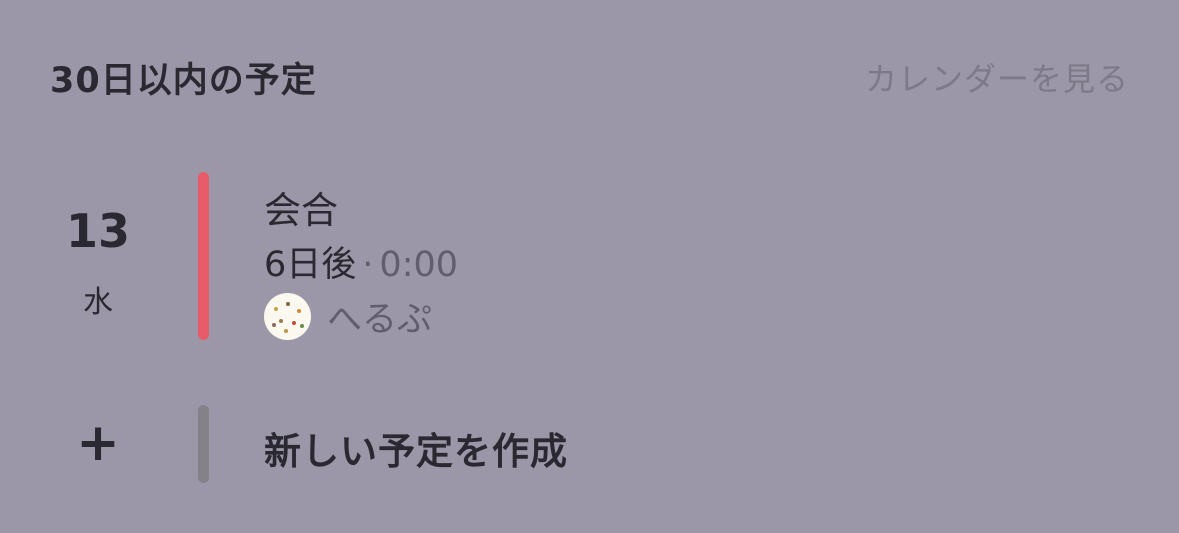 The width and height of the screenshot is (1179, 533). I want to click on owner-name: へるぷ, so click(380, 319).